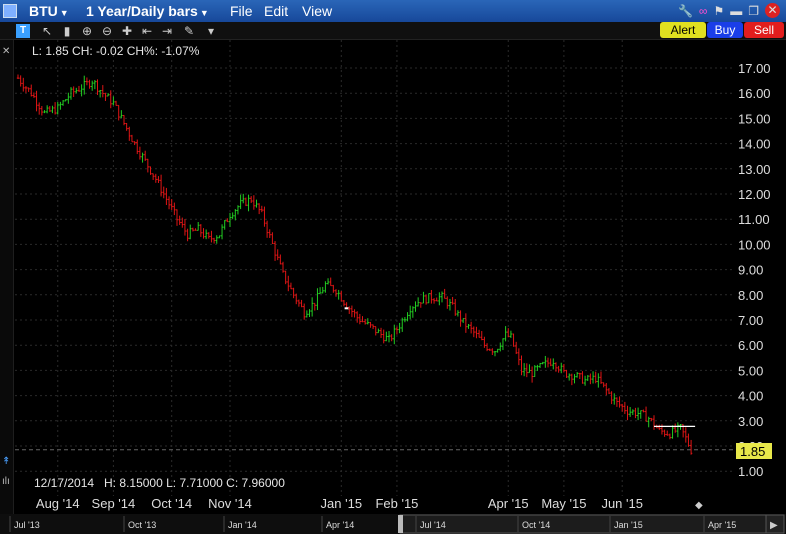  What do you see at coordinates (628, 525) in the screenshot?
I see `nav-label: Jan '15` at bounding box center [628, 525].